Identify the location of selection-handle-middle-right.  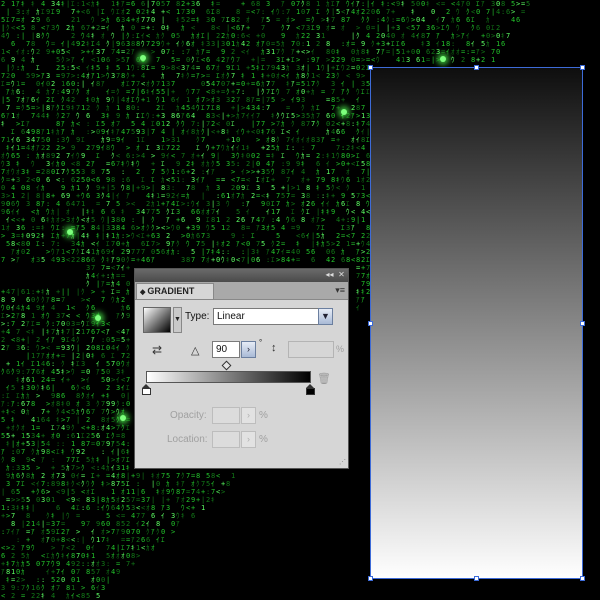
(582, 323).